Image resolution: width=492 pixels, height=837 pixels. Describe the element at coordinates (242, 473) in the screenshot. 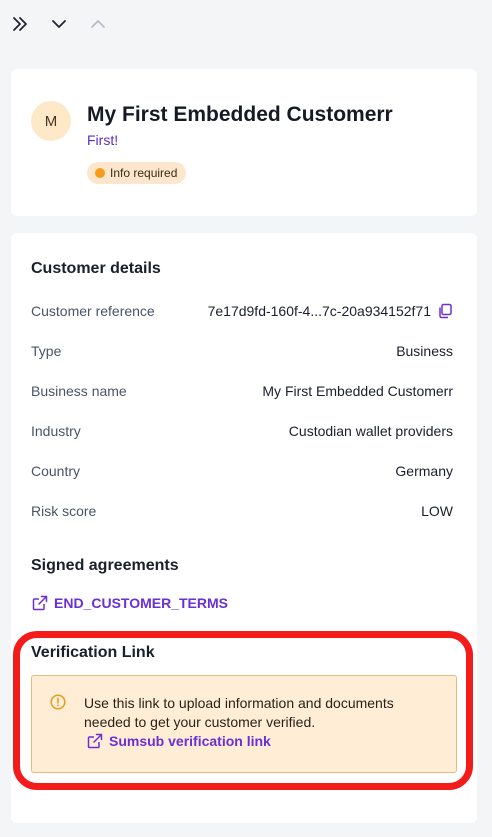

I see `detail-row-country: Country Germany` at that location.